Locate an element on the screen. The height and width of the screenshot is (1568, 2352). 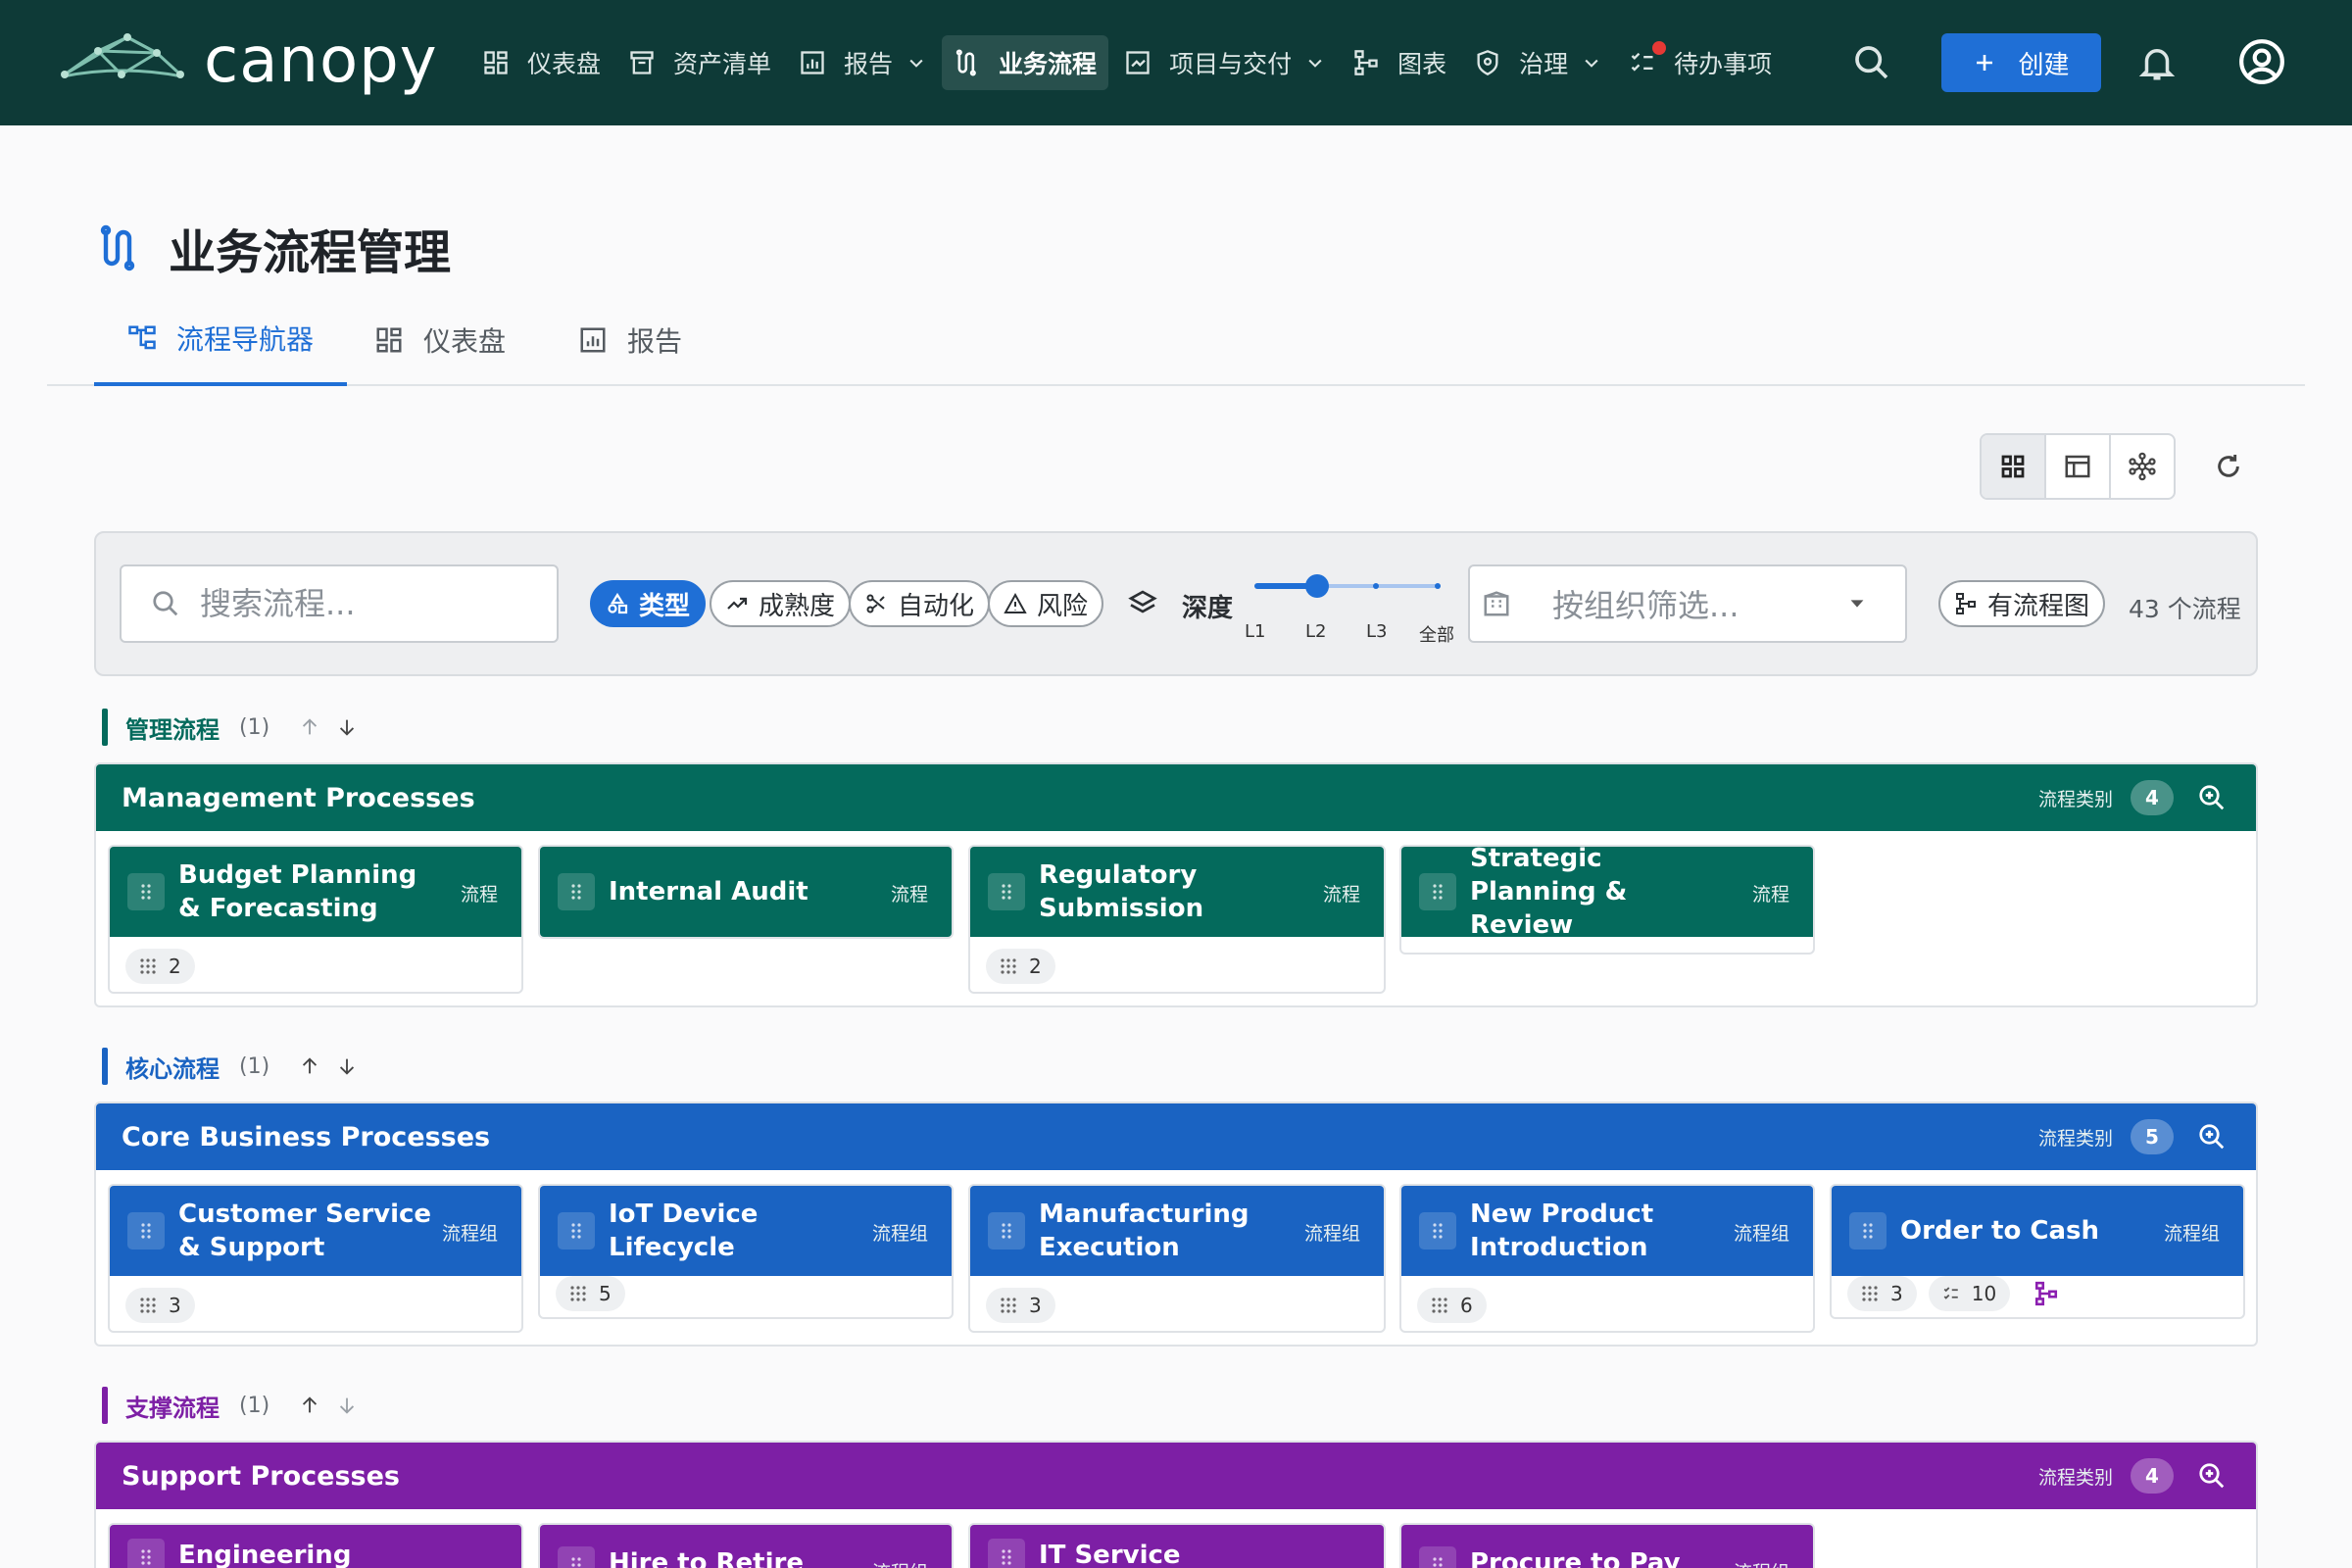
network-icon is located at coordinates (2142, 466).